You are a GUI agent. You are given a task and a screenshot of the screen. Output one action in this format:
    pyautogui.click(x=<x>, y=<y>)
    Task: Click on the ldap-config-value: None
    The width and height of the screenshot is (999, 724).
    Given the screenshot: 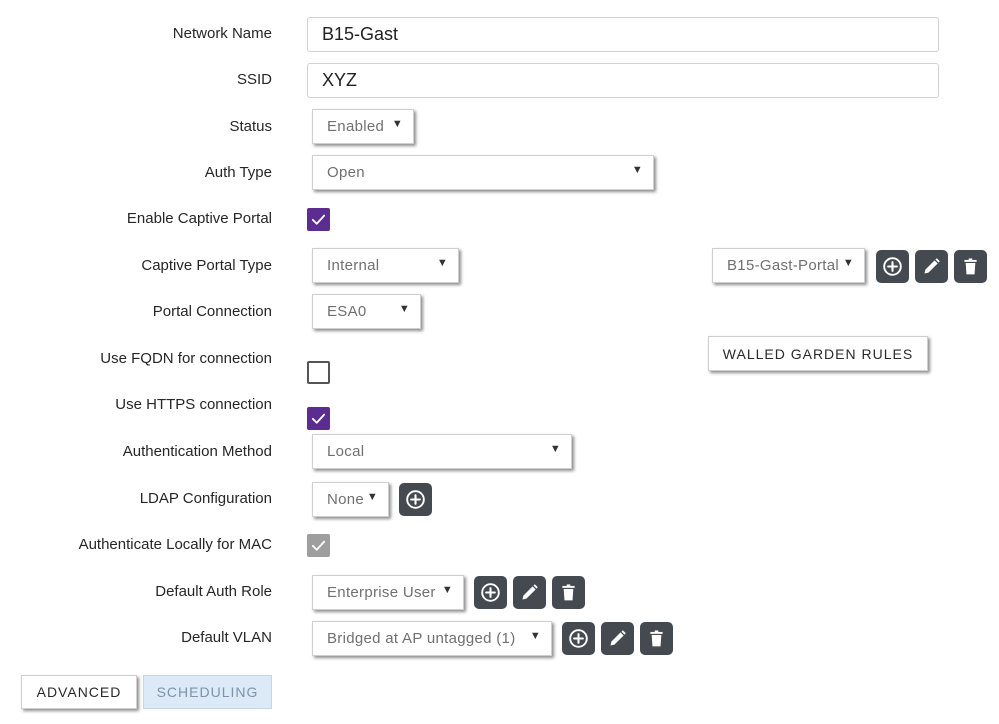 What is the action you would take?
    pyautogui.click(x=346, y=499)
    